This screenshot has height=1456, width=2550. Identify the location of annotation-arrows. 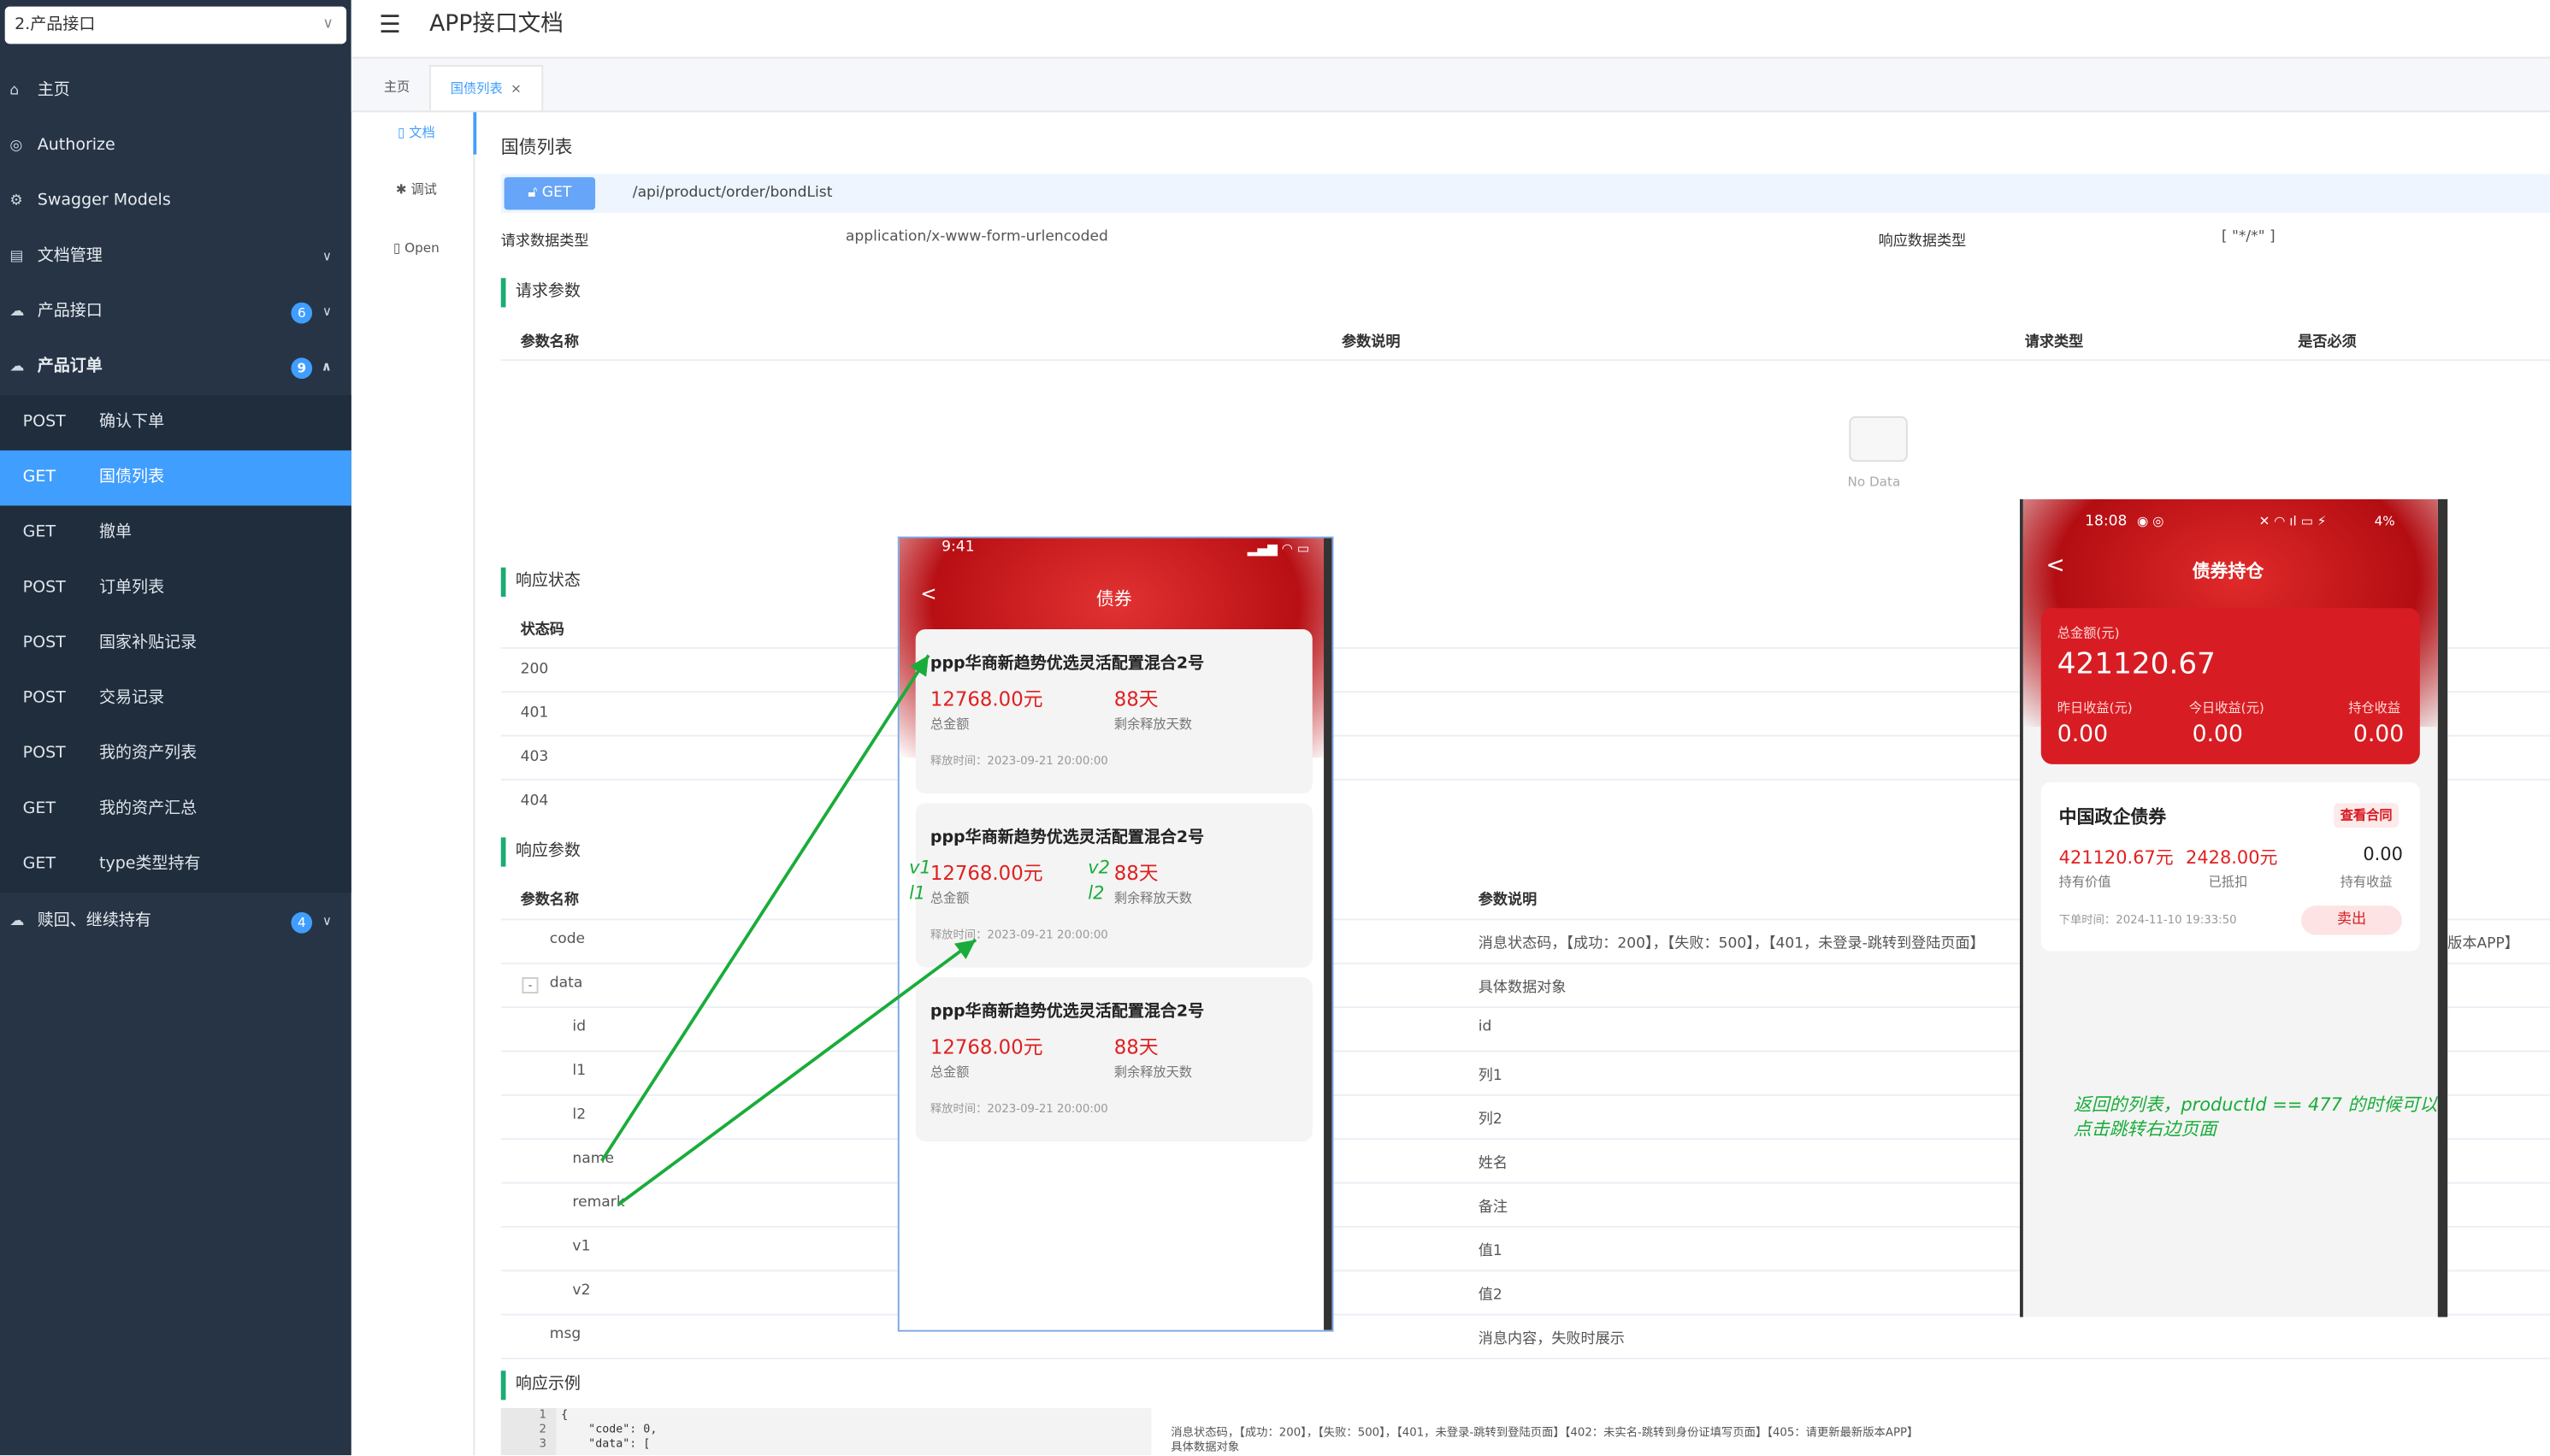
(789, 930).